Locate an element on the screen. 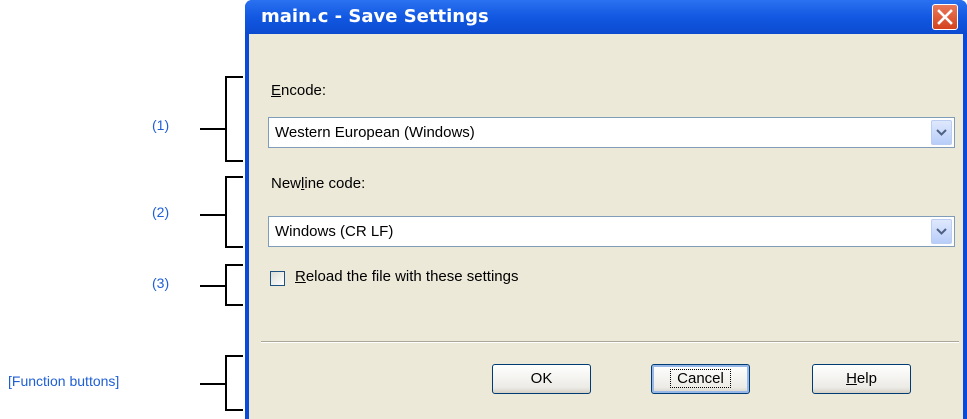 The width and height of the screenshot is (967, 419). callout-label-2: (2) is located at coordinates (161, 212).